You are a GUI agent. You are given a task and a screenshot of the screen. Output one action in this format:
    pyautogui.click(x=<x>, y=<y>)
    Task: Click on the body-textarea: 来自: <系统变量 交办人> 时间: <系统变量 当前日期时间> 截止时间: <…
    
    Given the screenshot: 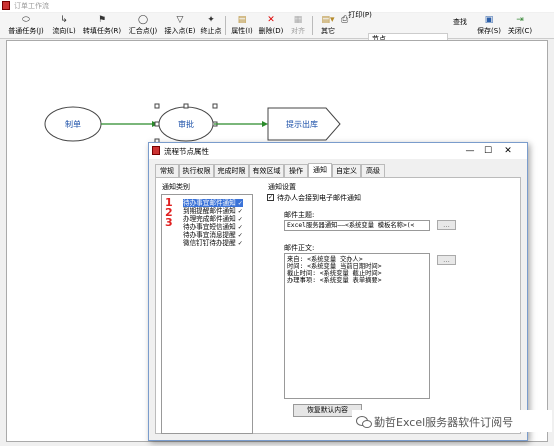 What is the action you would take?
    pyautogui.click(x=357, y=326)
    